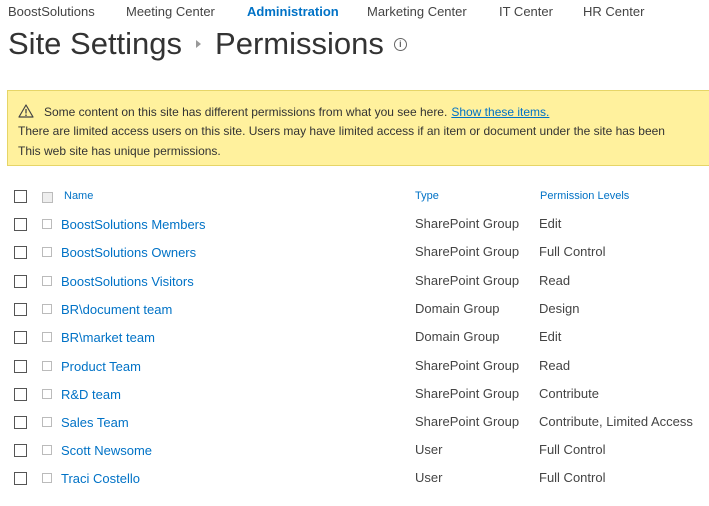  Describe the element at coordinates (119, 151) in the screenshot. I see `warning-line-3: This web site has unique permissions.` at that location.